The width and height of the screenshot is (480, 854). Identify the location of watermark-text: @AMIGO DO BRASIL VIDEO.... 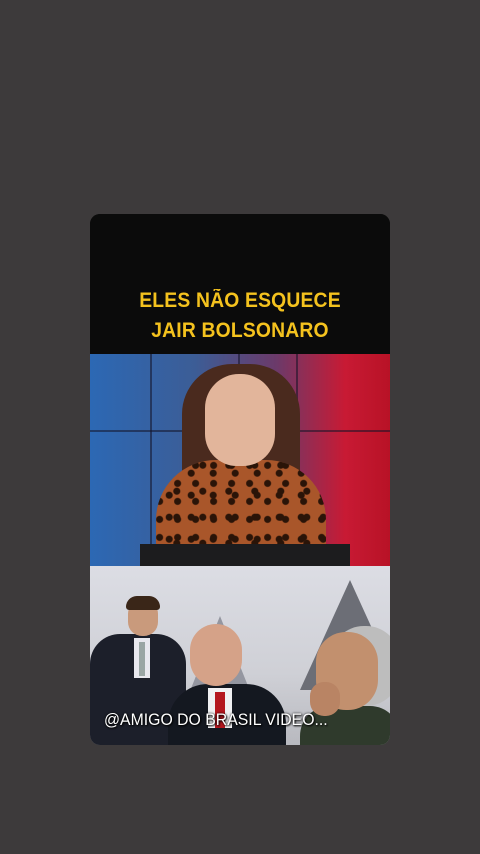
(216, 719).